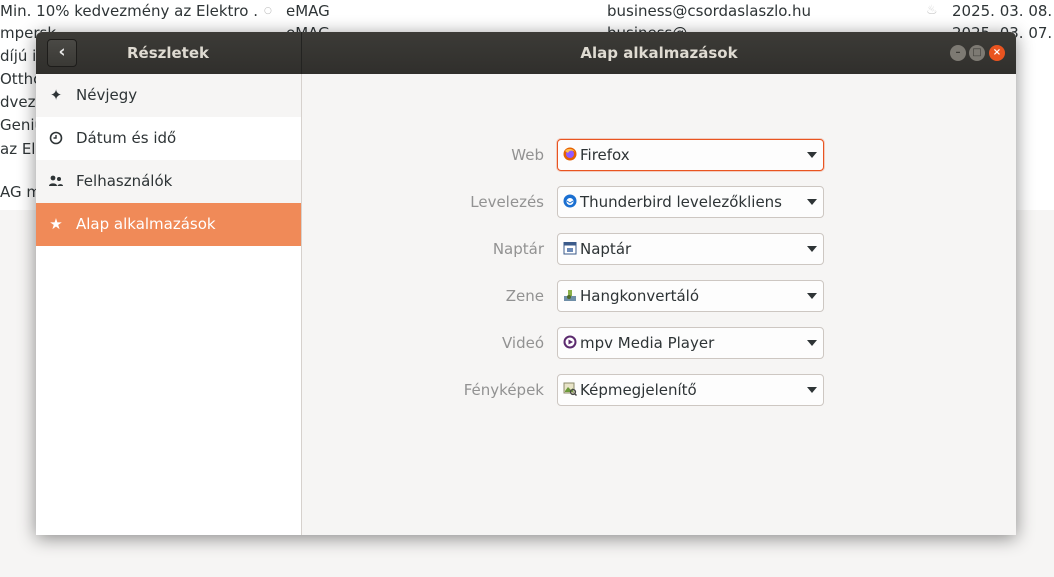 The height and width of the screenshot is (577, 1054). What do you see at coordinates (1003, 11) in the screenshot?
I see `email-date: 2025. 03. 08. 9` at bounding box center [1003, 11].